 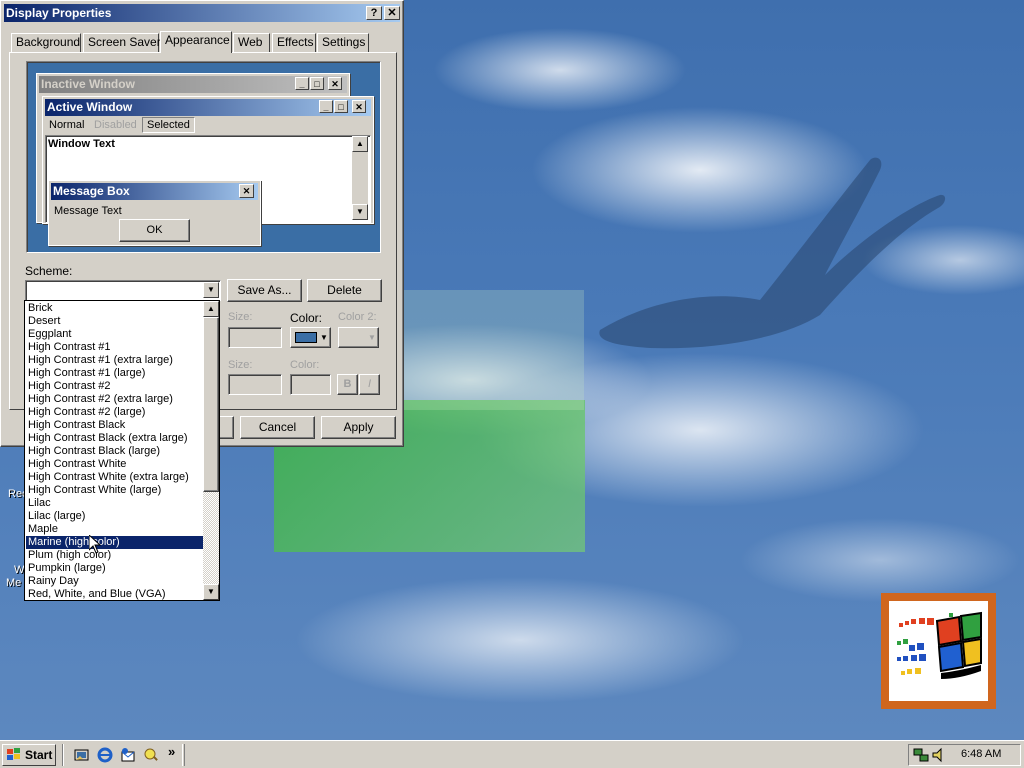 I want to click on tab-background: Background, so click(x=46, y=42).